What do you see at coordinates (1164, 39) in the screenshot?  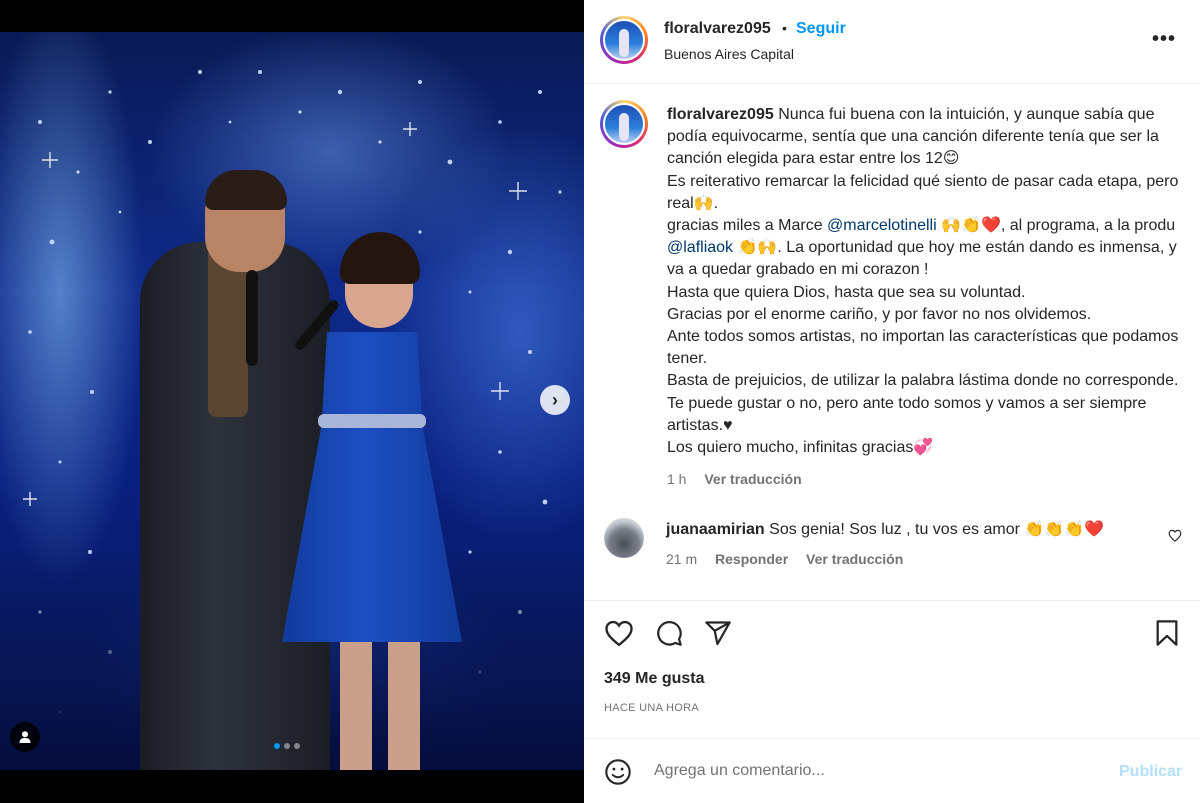 I see `more-options-icon: •••` at bounding box center [1164, 39].